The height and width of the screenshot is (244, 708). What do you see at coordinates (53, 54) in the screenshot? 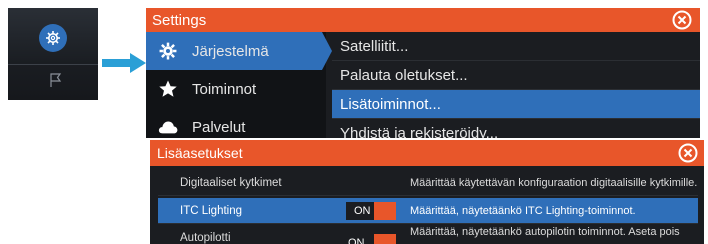
I see `device-thumbnail` at bounding box center [53, 54].